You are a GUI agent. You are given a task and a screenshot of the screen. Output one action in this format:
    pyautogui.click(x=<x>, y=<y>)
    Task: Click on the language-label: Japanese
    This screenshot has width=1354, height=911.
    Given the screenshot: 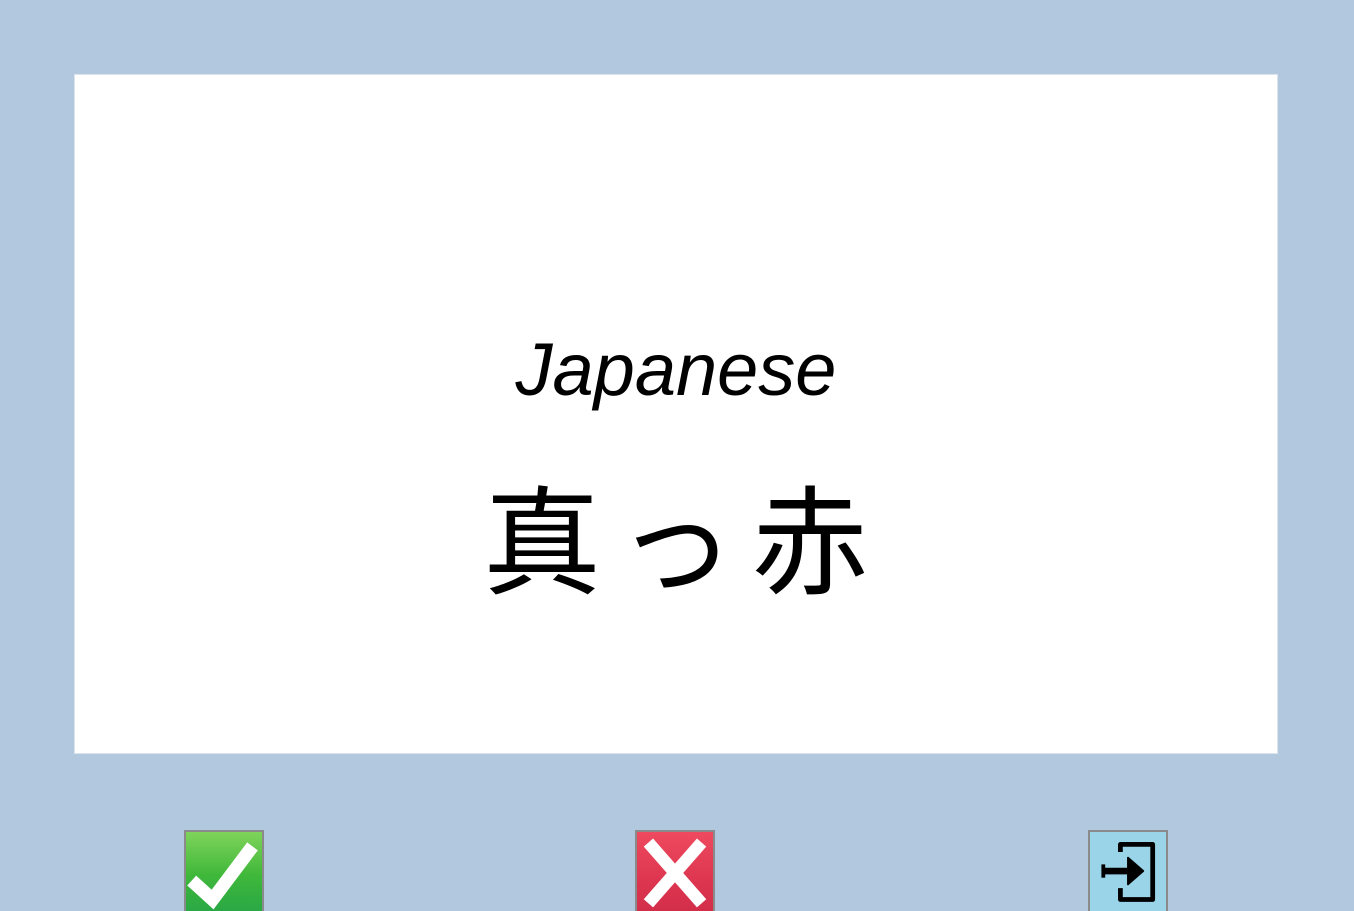 What is the action you would take?
    pyautogui.click(x=676, y=369)
    